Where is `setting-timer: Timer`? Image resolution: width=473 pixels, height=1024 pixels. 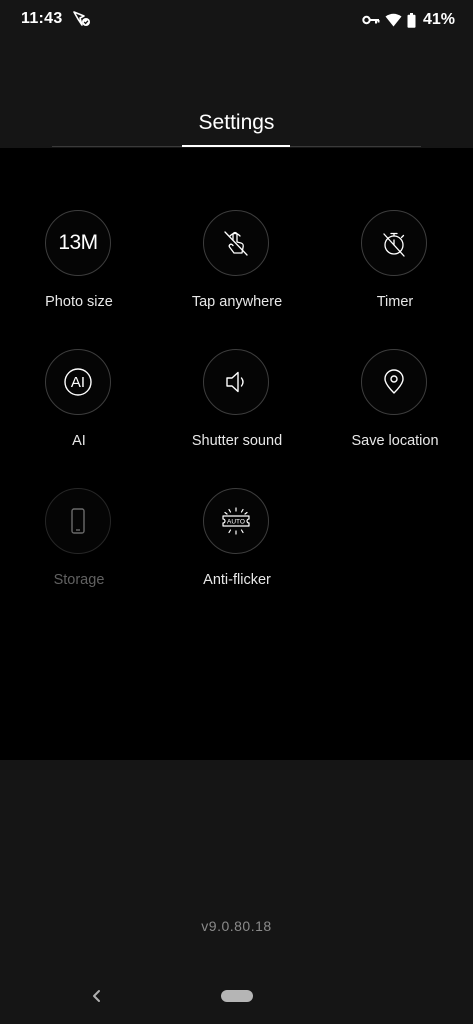
setting-timer: Timer is located at coordinates (394, 270).